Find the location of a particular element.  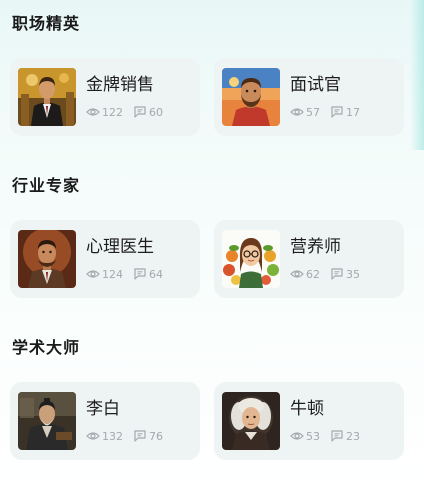

view-count-stat: 132 is located at coordinates (104, 436).